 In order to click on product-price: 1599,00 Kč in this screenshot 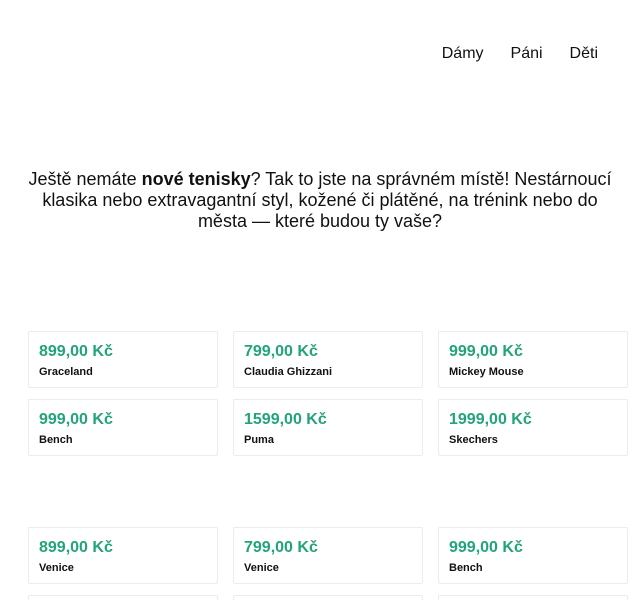, I will do `click(285, 419)`.